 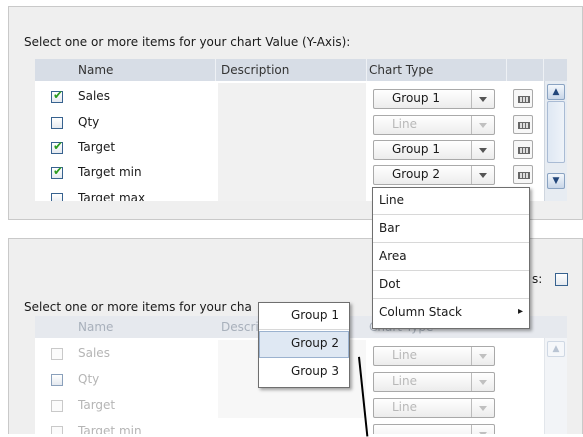 I want to click on column-header-description: Description, so click(x=255, y=70).